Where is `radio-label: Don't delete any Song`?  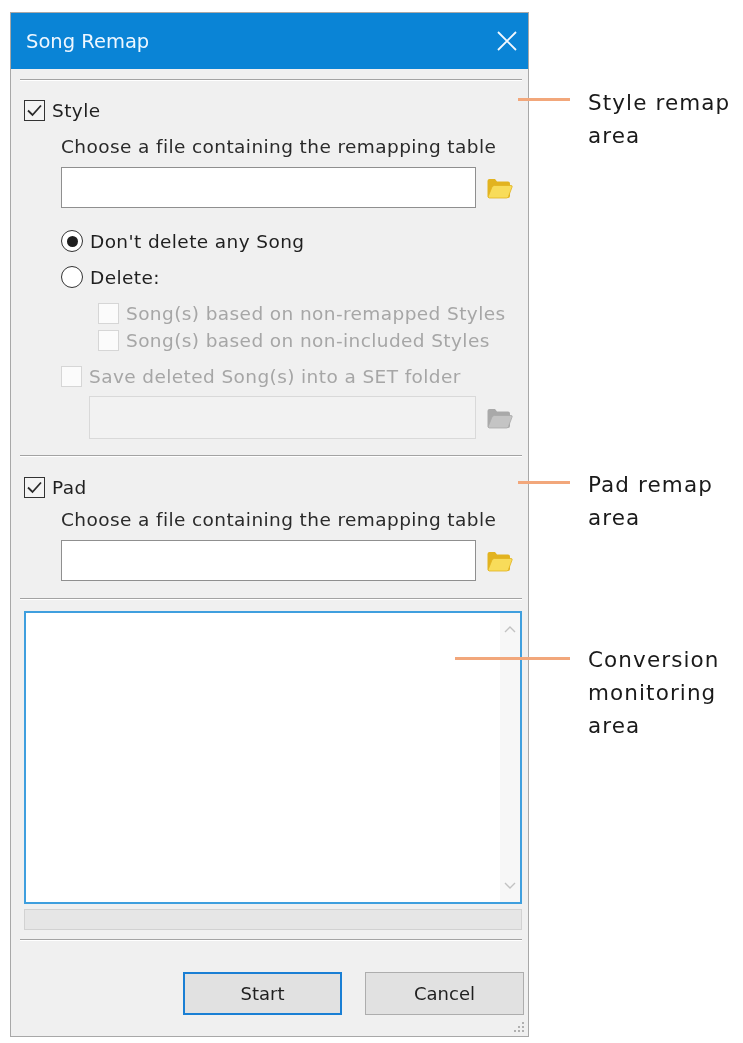
radio-label: Don't delete any Song is located at coordinates (197, 241).